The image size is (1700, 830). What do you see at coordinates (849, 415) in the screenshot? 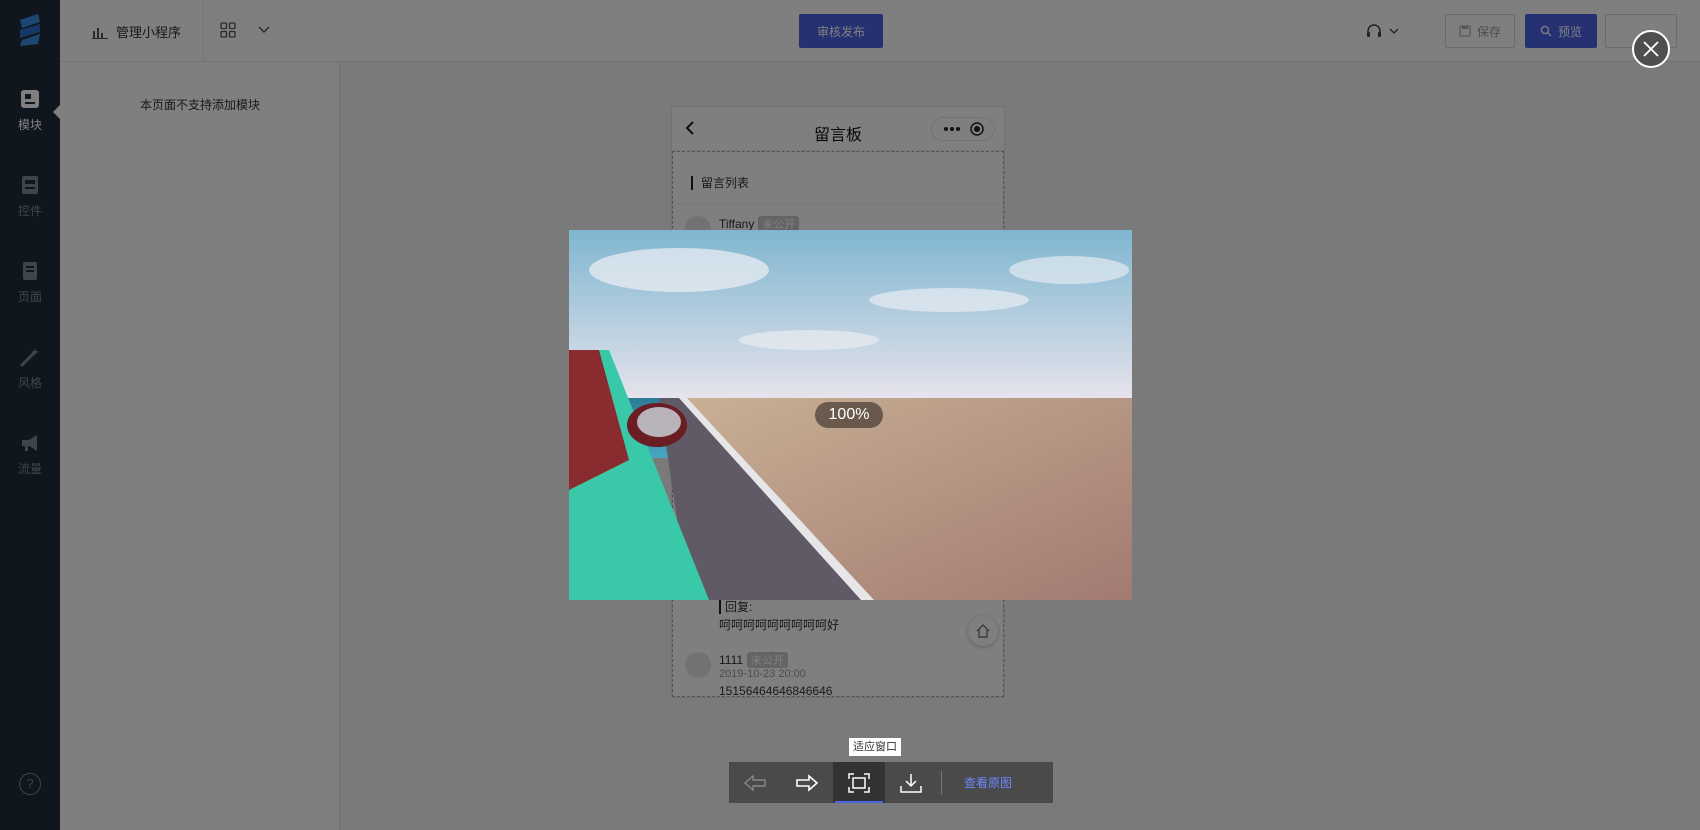
I see `zoom-level-badge: 100%` at bounding box center [849, 415].